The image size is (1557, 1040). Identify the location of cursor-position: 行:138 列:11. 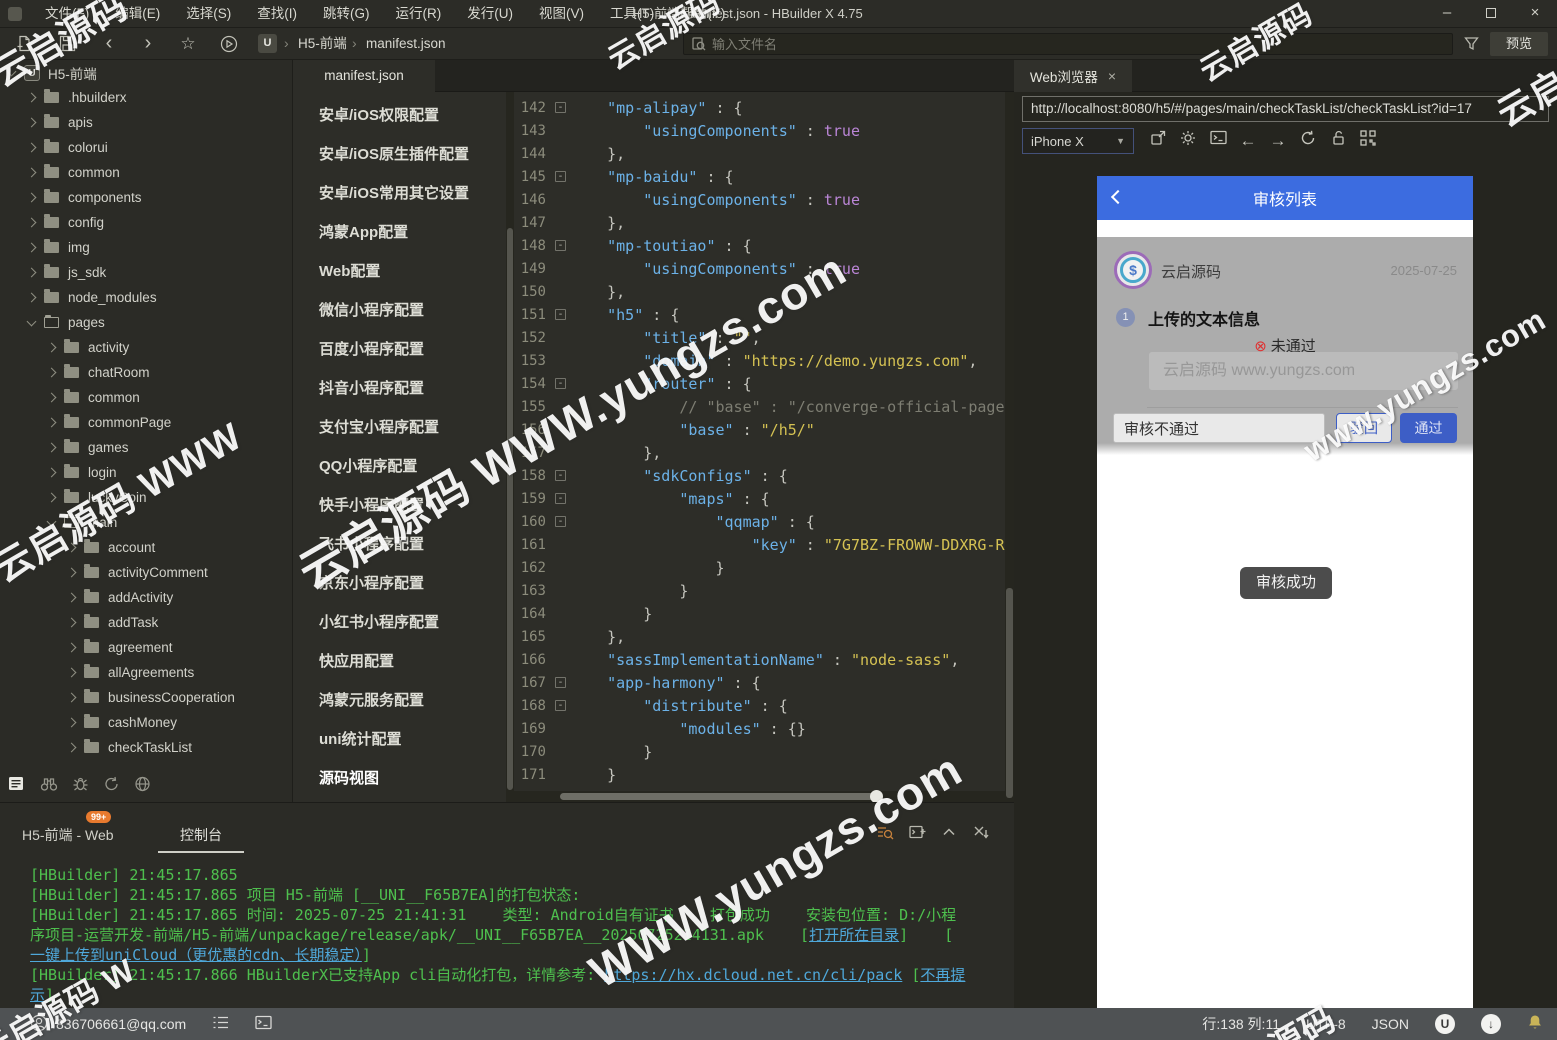
(1241, 1024).